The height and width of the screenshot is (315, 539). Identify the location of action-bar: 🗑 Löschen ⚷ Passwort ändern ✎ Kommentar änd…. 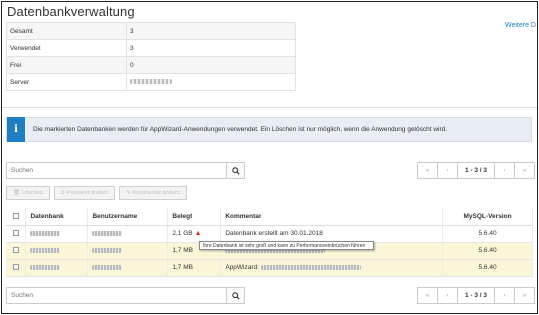
(98, 193).